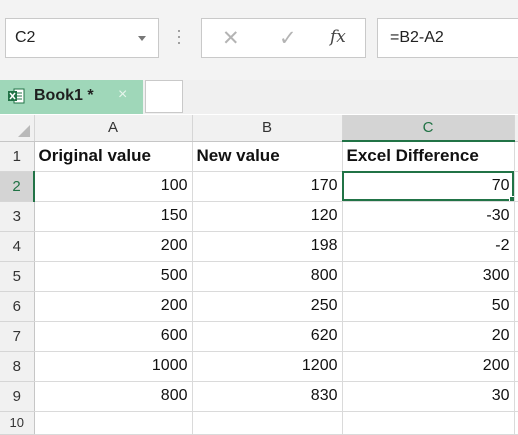 The width and height of the screenshot is (518, 435). Describe the element at coordinates (428, 128) in the screenshot. I see `column-header-c: C` at that location.